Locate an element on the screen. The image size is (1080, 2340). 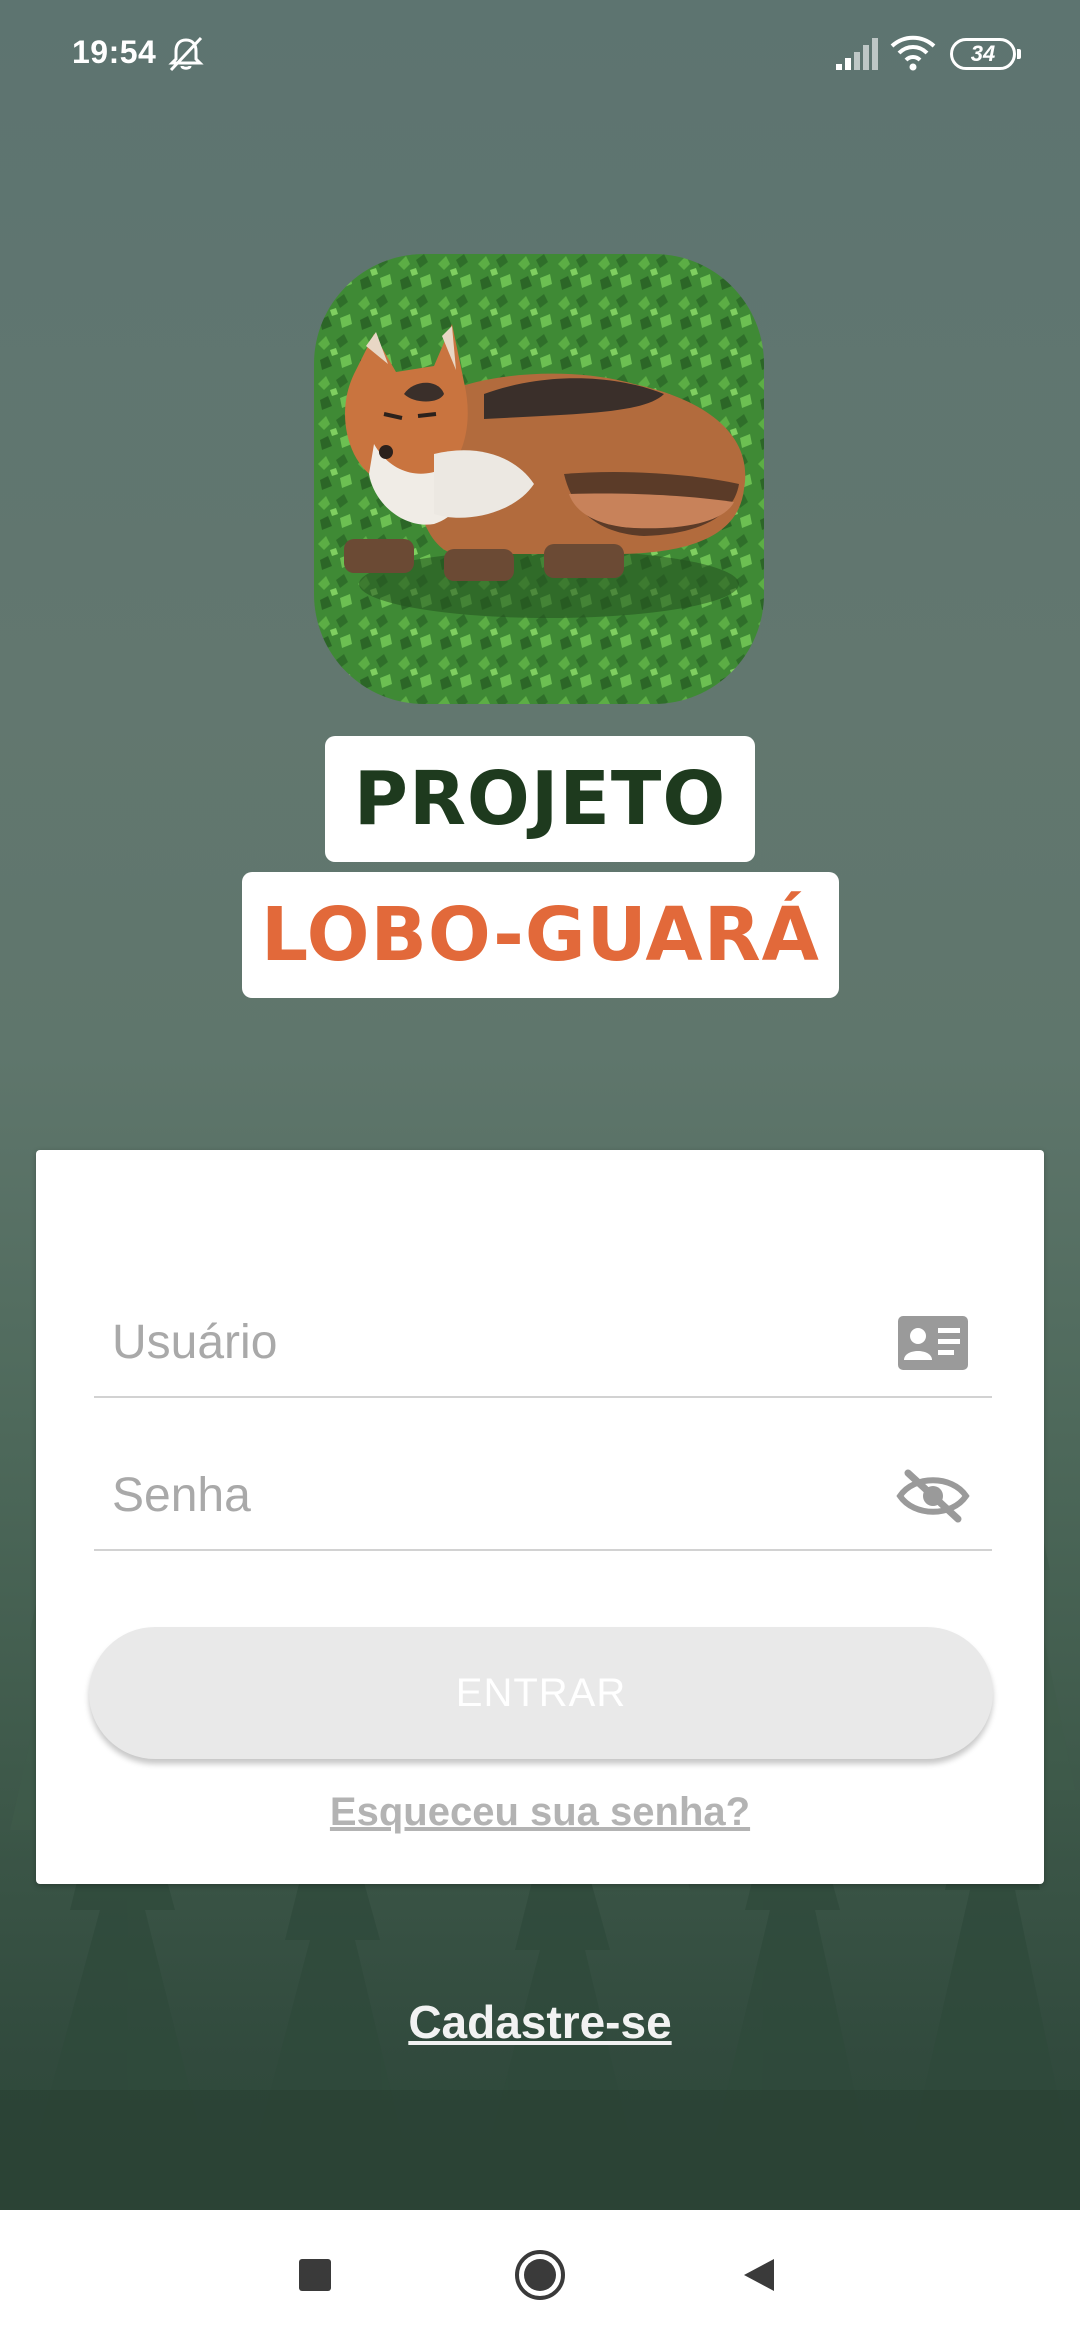
username-input is located at coordinates (502, 1342).